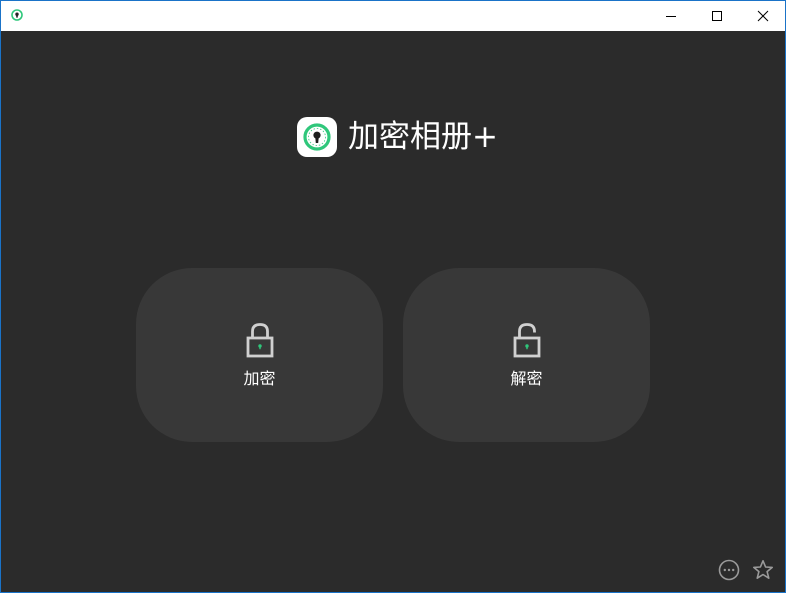 The image size is (786, 593). I want to click on close-icon, so click(763, 16).